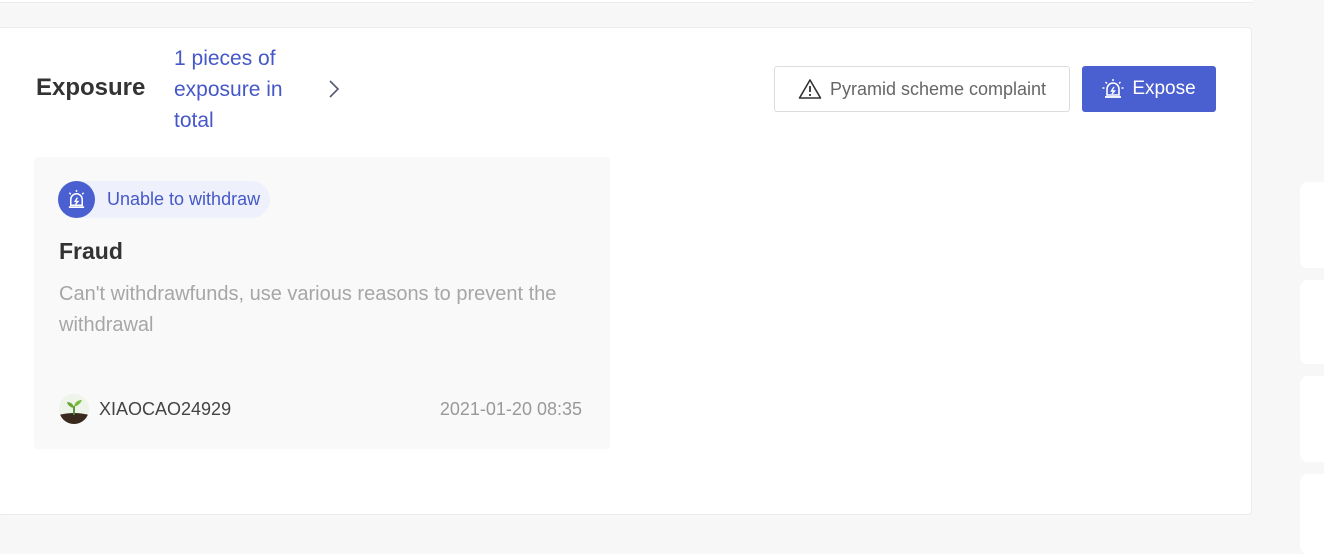 This screenshot has width=1324, height=554. Describe the element at coordinates (510, 409) in the screenshot. I see `card-date: 2021-01-20 08:35` at that location.